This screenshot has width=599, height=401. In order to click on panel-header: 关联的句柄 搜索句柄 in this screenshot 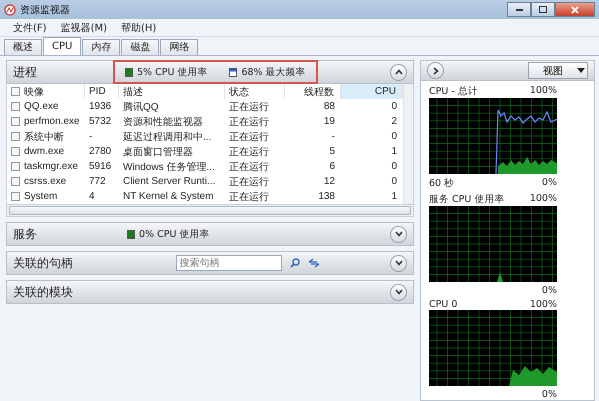, I will do `click(210, 263)`.